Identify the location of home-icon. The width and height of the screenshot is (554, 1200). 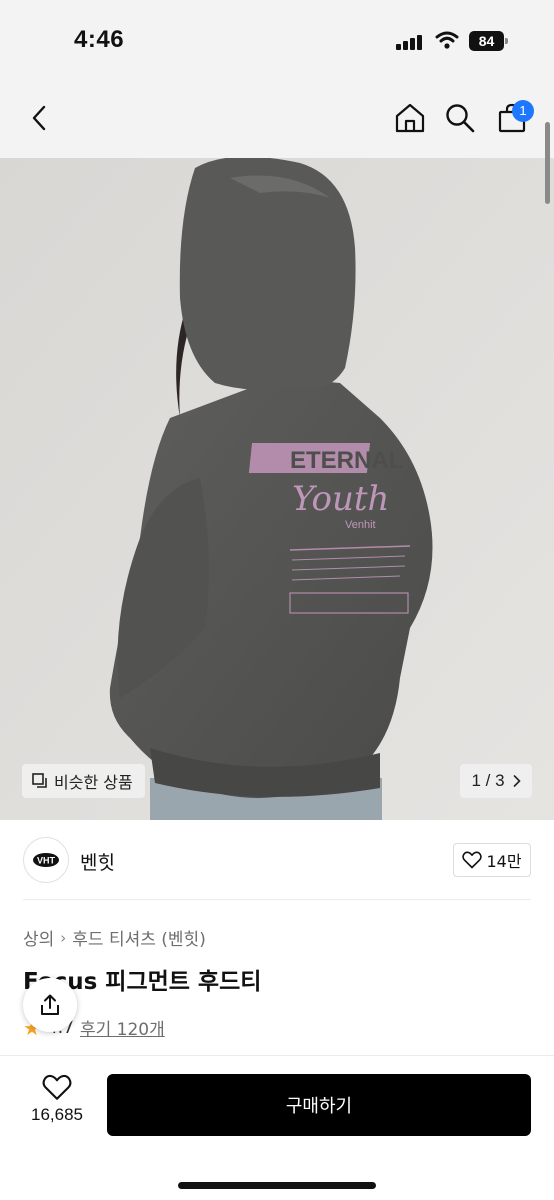
(410, 118).